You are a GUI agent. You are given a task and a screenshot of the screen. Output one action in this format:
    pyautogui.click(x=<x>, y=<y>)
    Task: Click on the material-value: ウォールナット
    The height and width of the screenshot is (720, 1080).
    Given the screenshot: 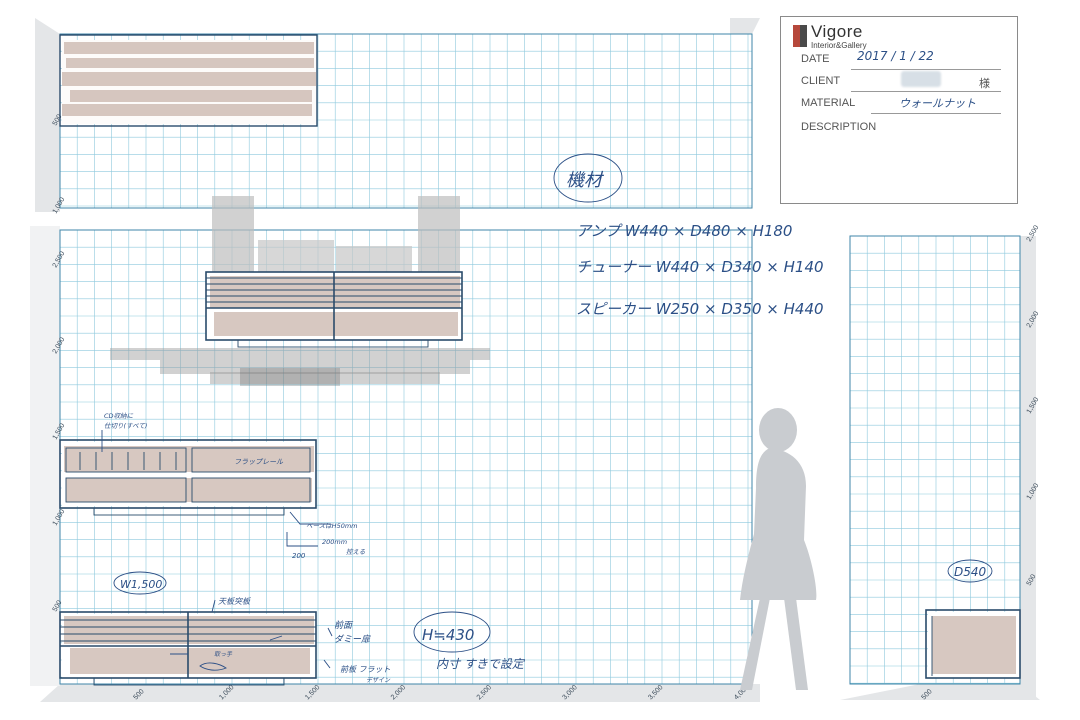 What is the action you would take?
    pyautogui.click(x=937, y=103)
    